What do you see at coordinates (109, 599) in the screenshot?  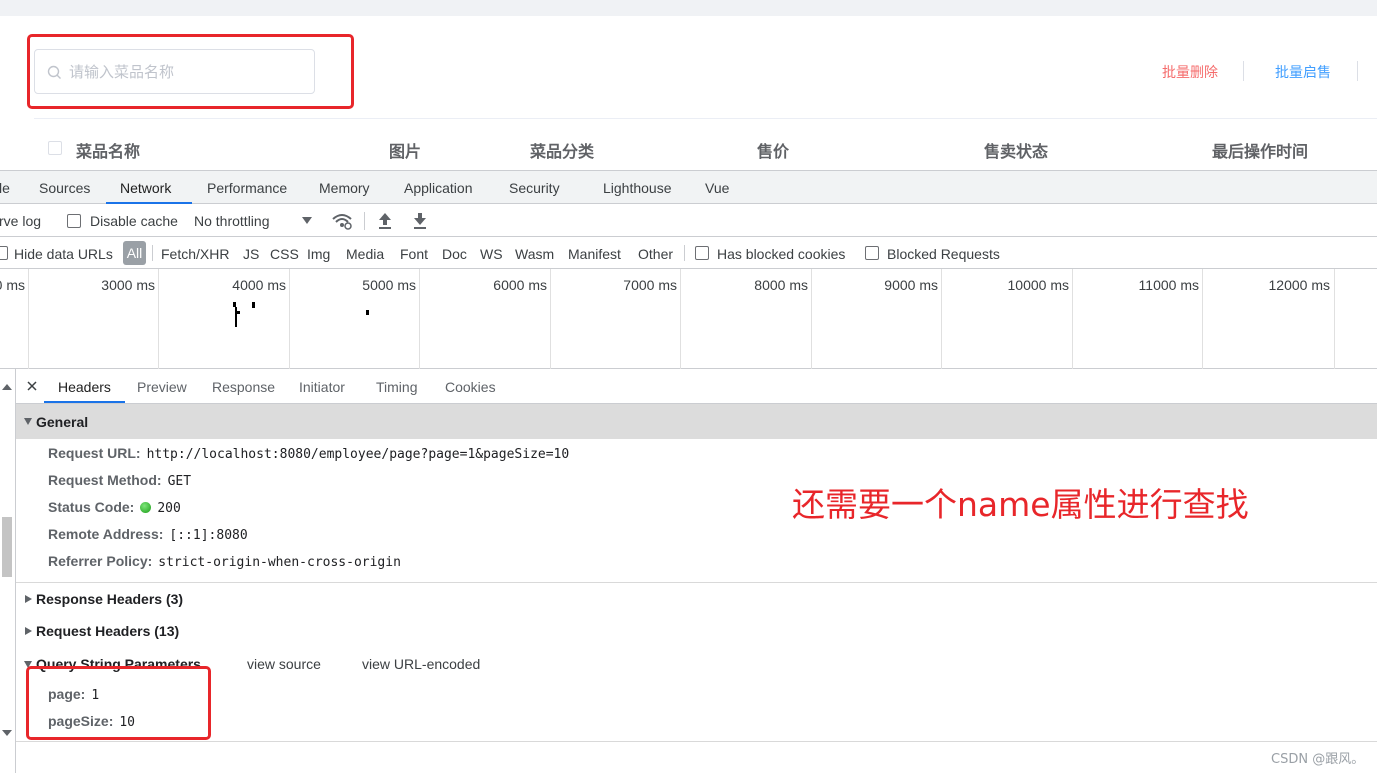 I see `response-headers-section-title: Response Headers (3)` at bounding box center [109, 599].